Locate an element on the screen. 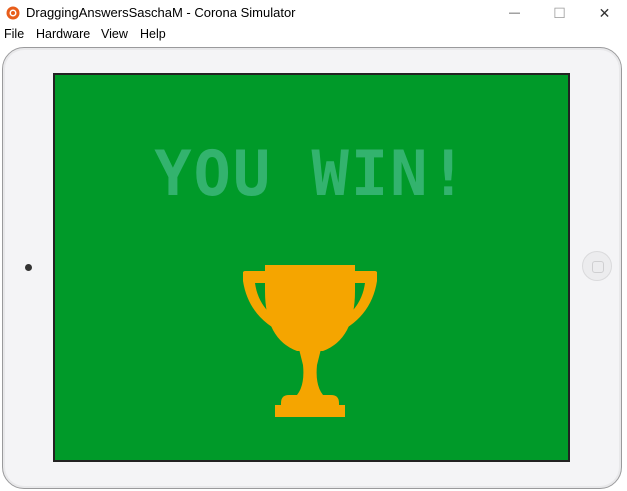  menu-hardware: Hardware is located at coordinates (63, 34).